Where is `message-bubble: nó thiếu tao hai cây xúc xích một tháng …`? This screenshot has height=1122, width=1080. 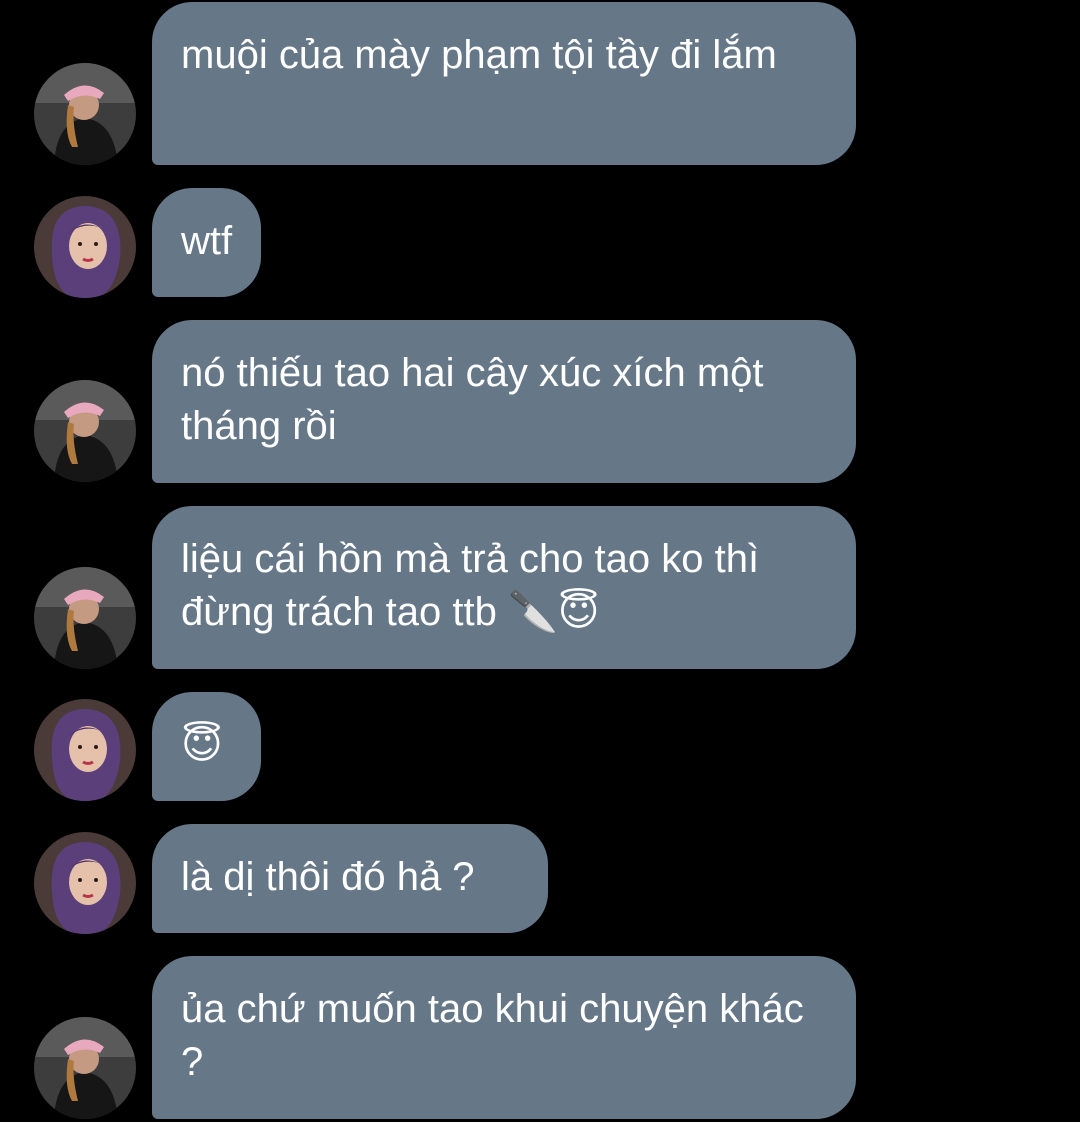
message-bubble: nó thiếu tao hai cây xúc xích một tháng … is located at coordinates (504, 401).